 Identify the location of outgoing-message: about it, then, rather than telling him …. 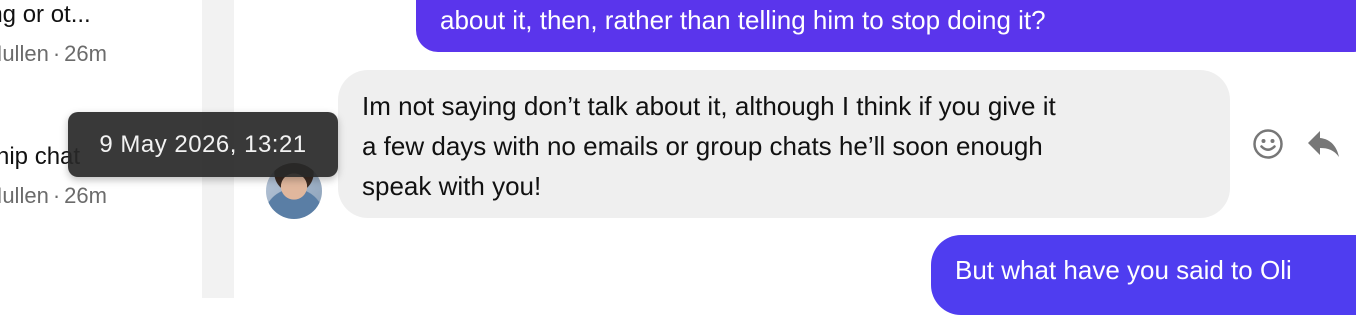
(886, 26).